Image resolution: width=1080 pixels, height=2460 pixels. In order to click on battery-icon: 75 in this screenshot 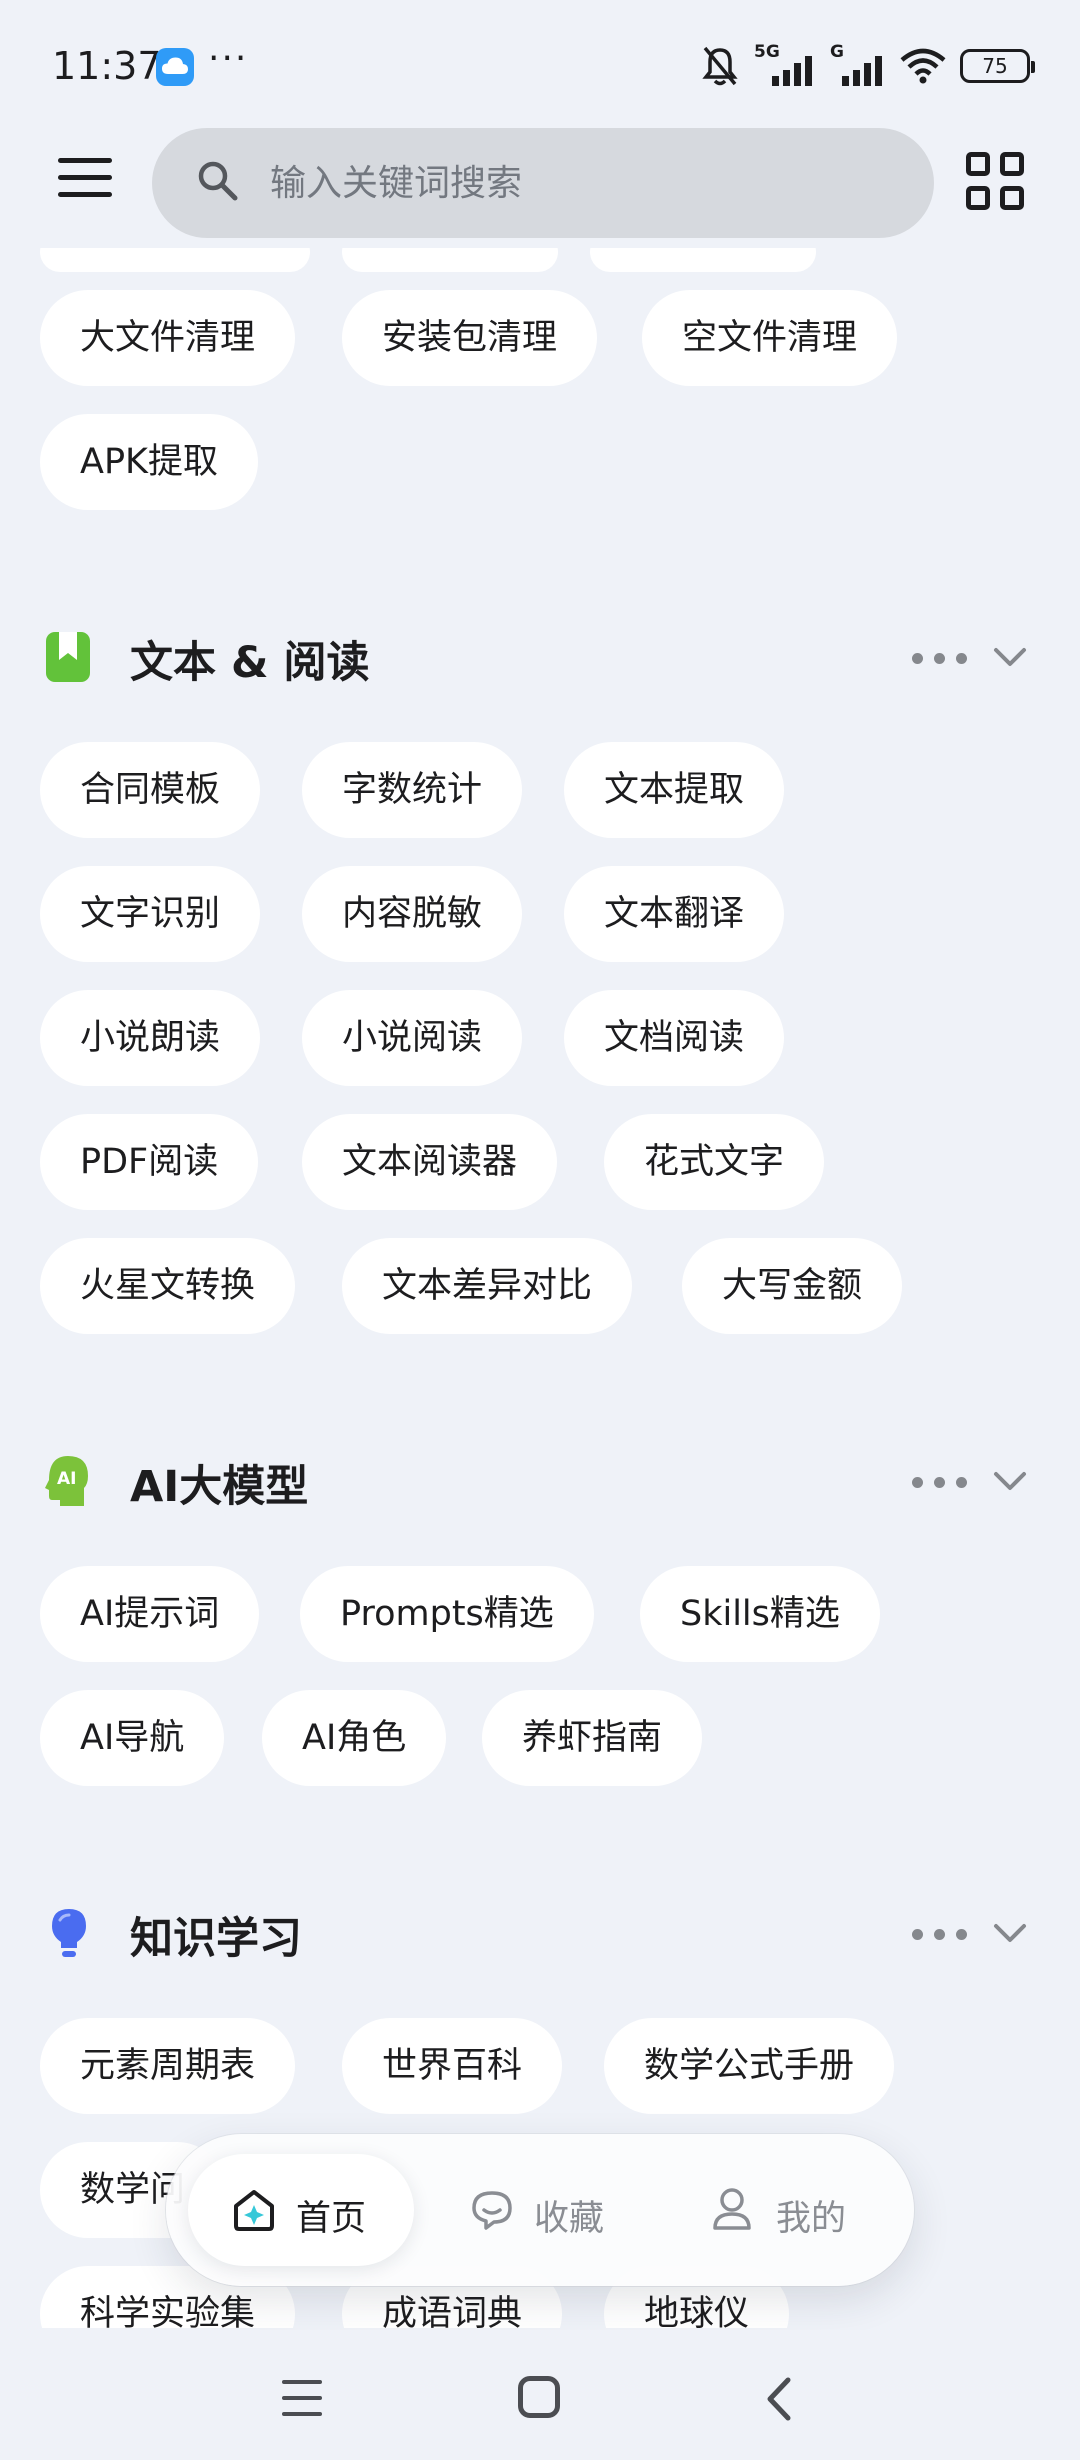, I will do `click(997, 66)`.